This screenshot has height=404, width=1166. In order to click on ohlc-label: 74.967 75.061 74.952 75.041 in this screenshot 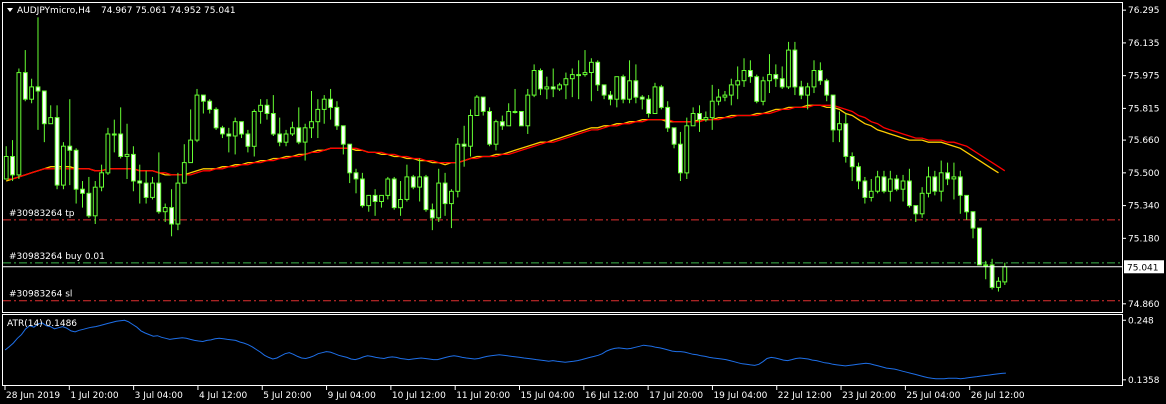, I will do `click(168, 11)`.